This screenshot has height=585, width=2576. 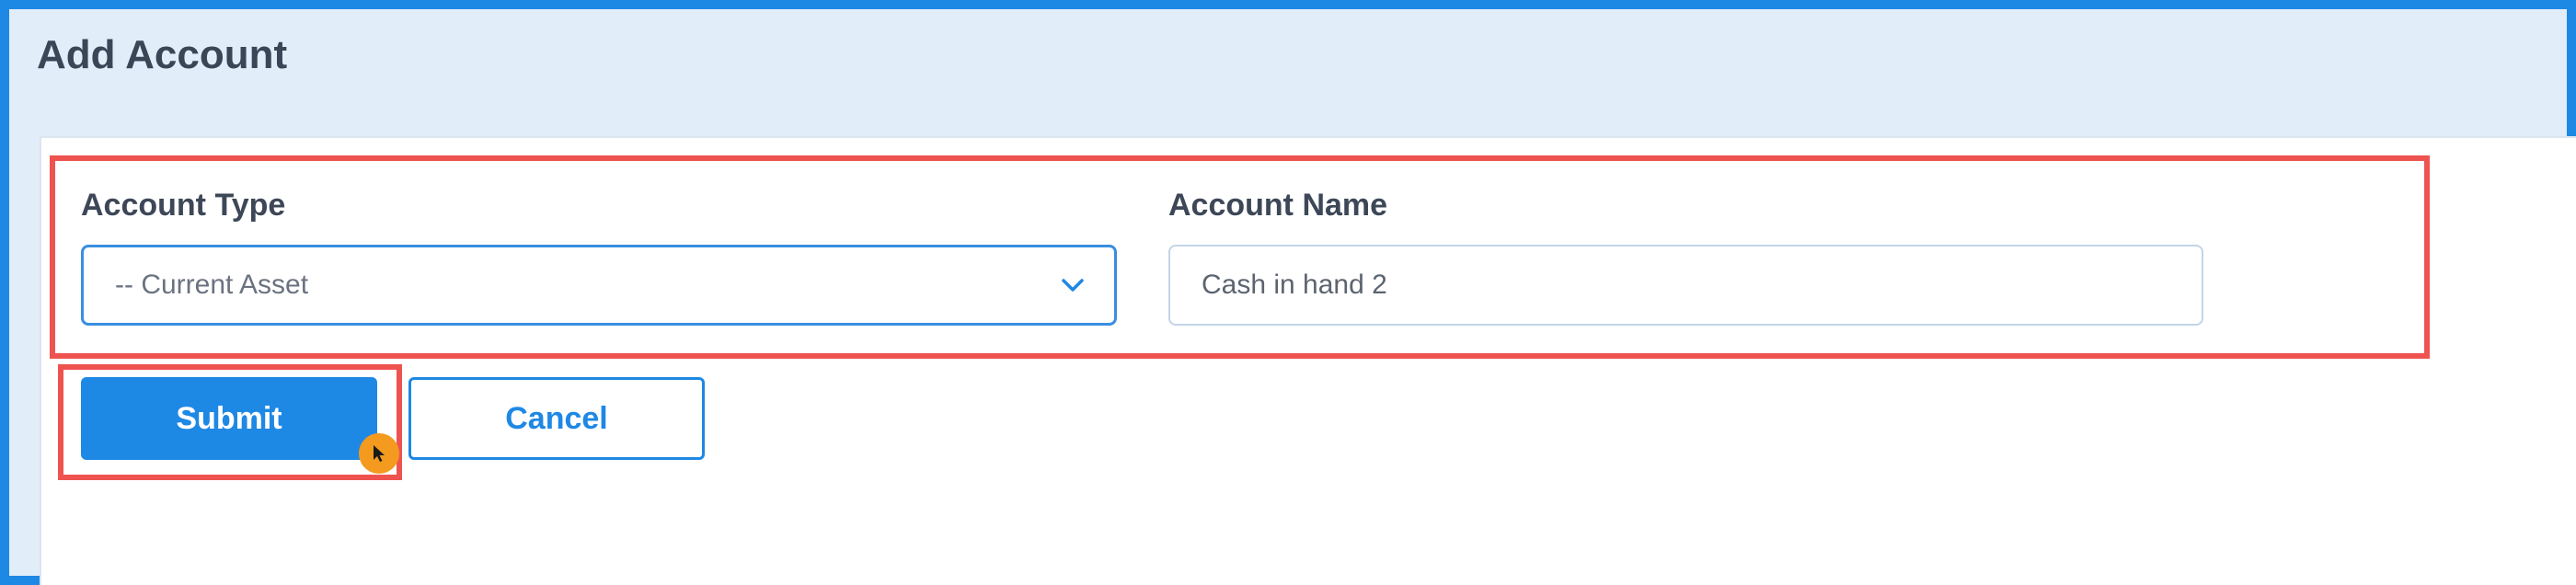 I want to click on page-title: Add Account, so click(x=162, y=54).